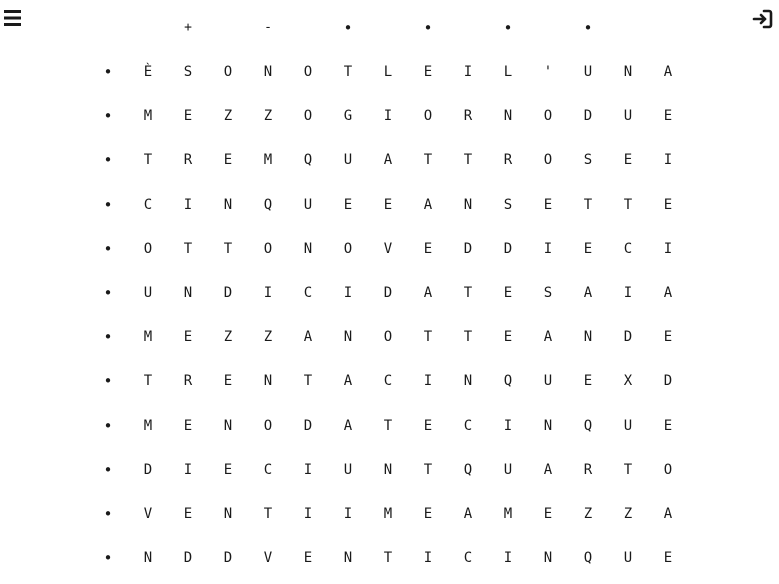 The width and height of the screenshot is (779, 584). I want to click on plus-button: +, so click(188, 28).